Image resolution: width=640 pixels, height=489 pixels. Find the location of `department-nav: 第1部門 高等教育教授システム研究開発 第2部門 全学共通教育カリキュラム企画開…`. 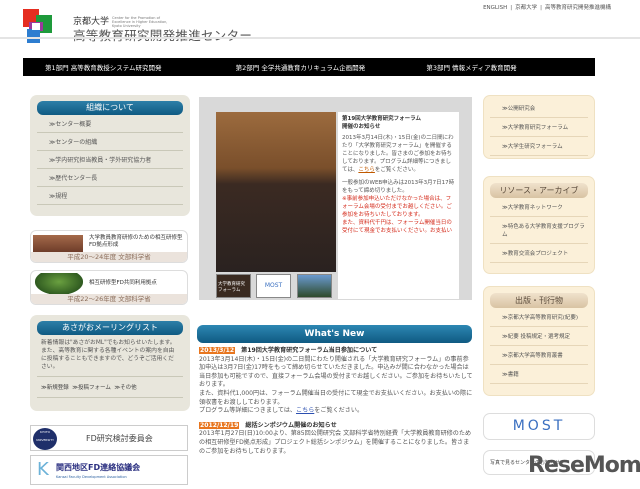

department-nav: 第1部門 高等教育教授システム研究開発 第2部門 全学共通教育カリキュラム企画開… is located at coordinates (309, 67).